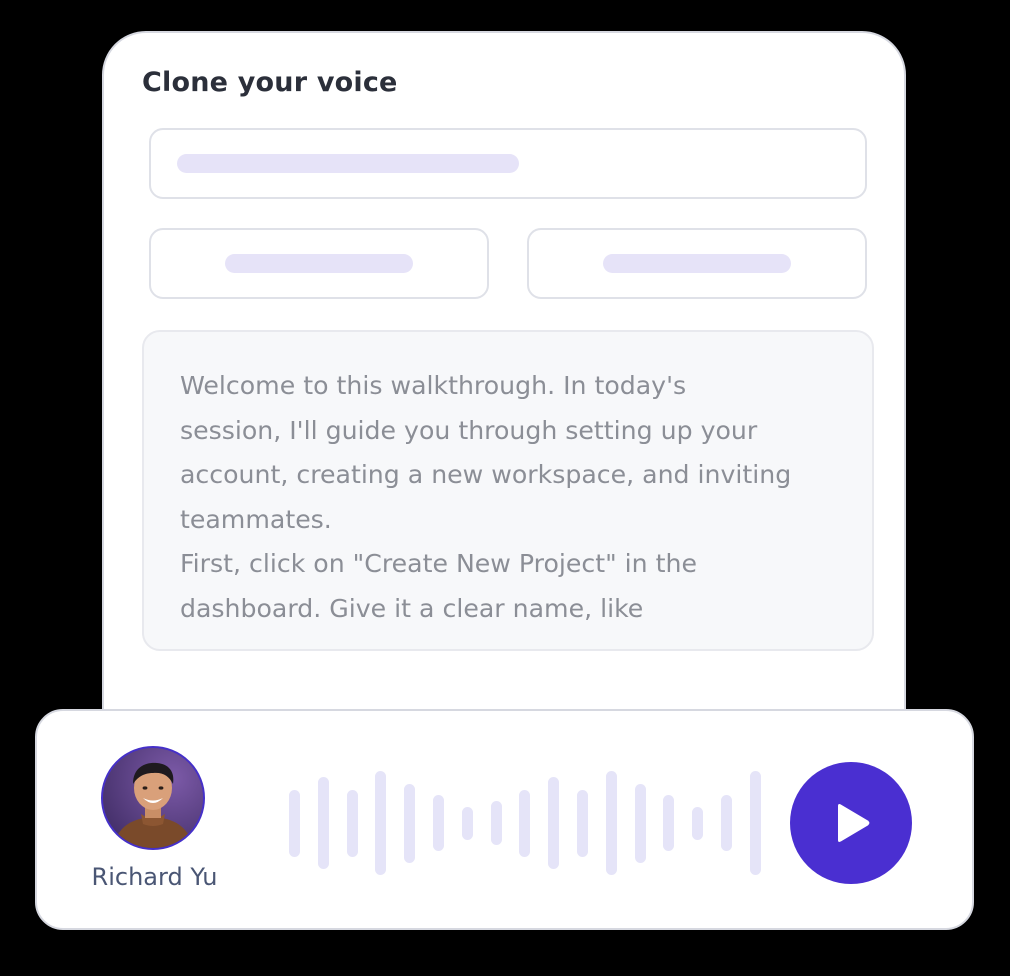 The width and height of the screenshot is (1010, 976). I want to click on avatar, so click(153, 798).